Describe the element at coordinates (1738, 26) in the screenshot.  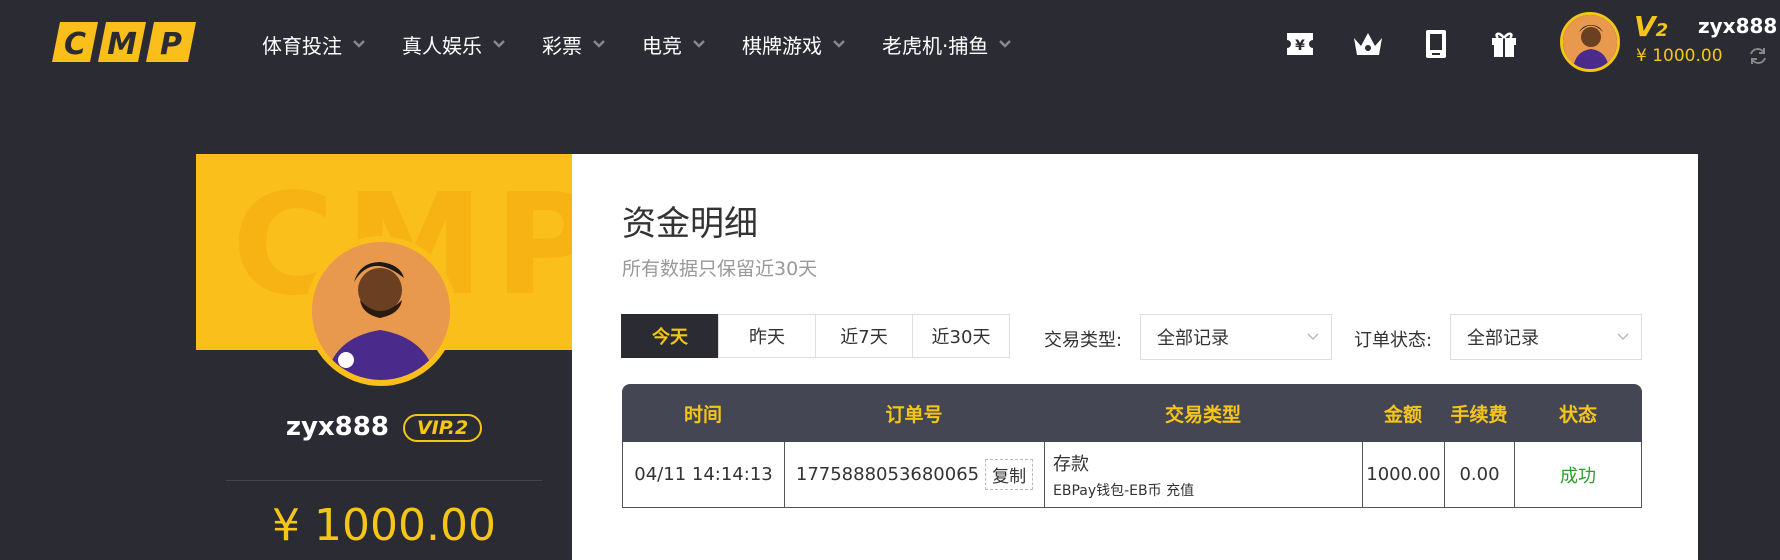
I see `header-username: zyx888` at that location.